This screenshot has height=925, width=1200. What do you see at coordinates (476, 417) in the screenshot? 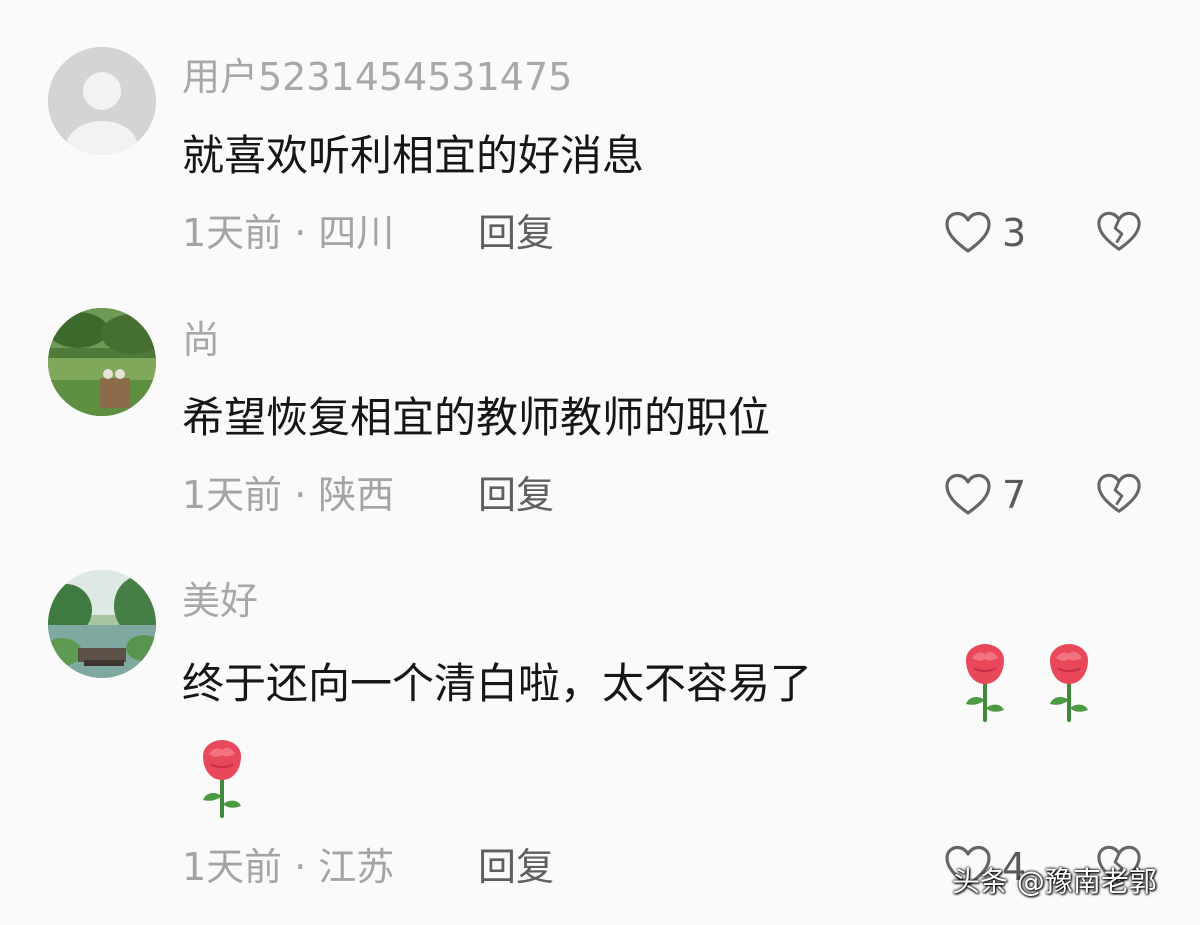
I see `comment-text: 希望恢复相宜的教师教师的职位` at bounding box center [476, 417].